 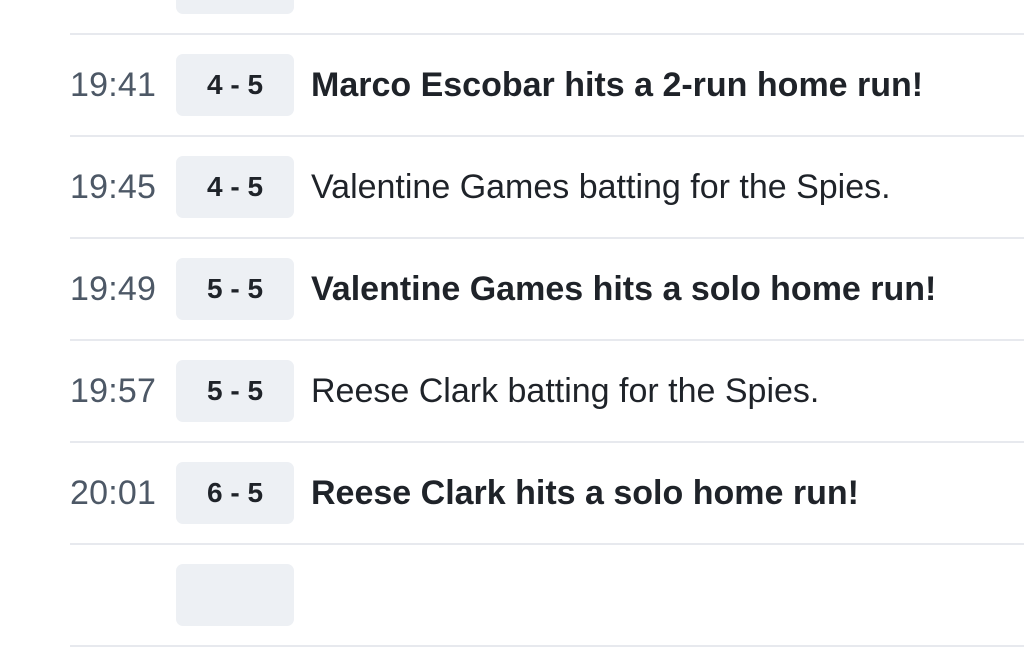 I want to click on score-badge: 6 - 5, so click(x=235, y=493).